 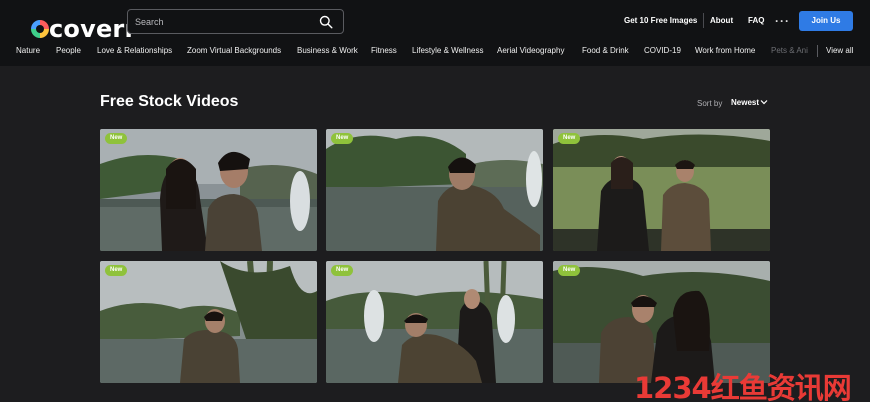 What do you see at coordinates (703, 20) in the screenshot?
I see `nav-divider` at bounding box center [703, 20].